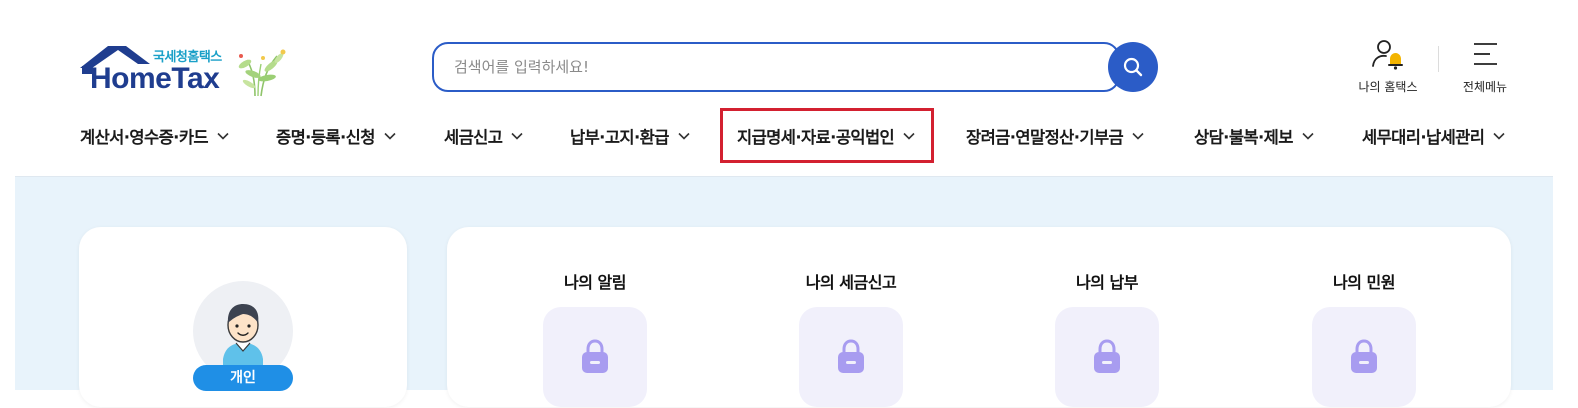  Describe the element at coordinates (243, 378) in the screenshot. I see `user-type-badge: 개인` at that location.